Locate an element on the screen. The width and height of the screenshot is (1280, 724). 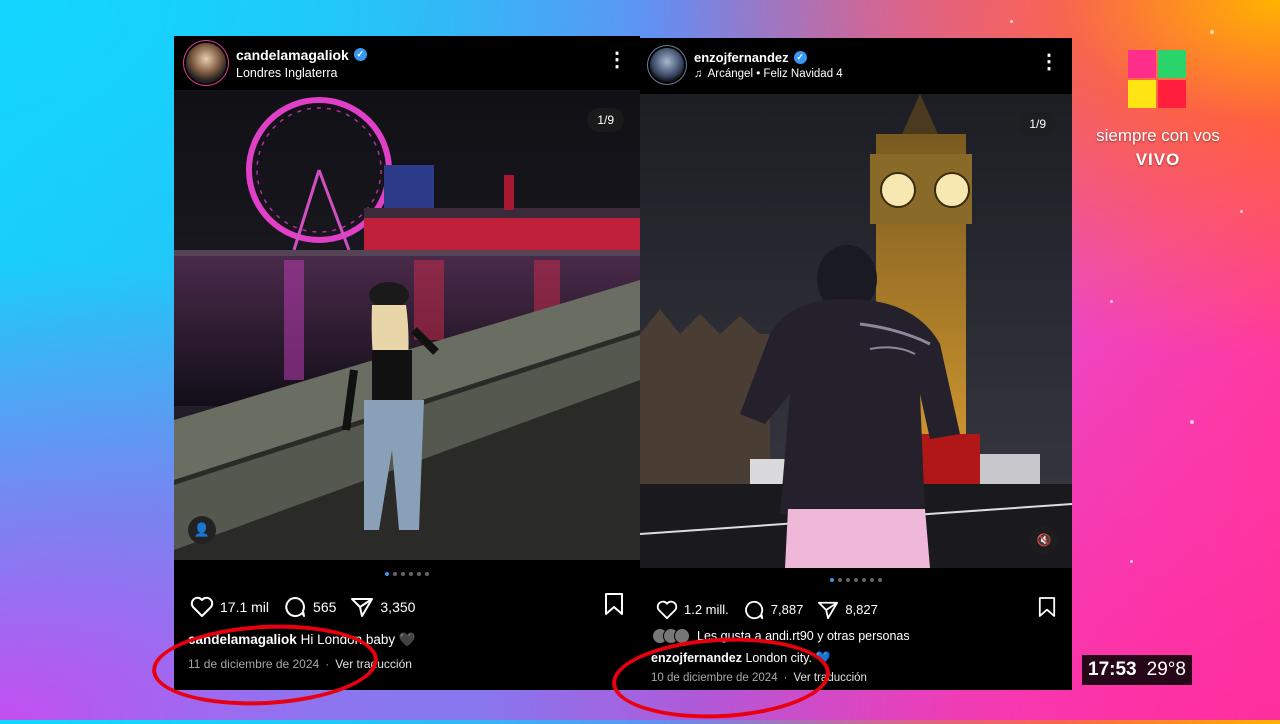
user-tag-icon: 👤 is located at coordinates (202, 530).